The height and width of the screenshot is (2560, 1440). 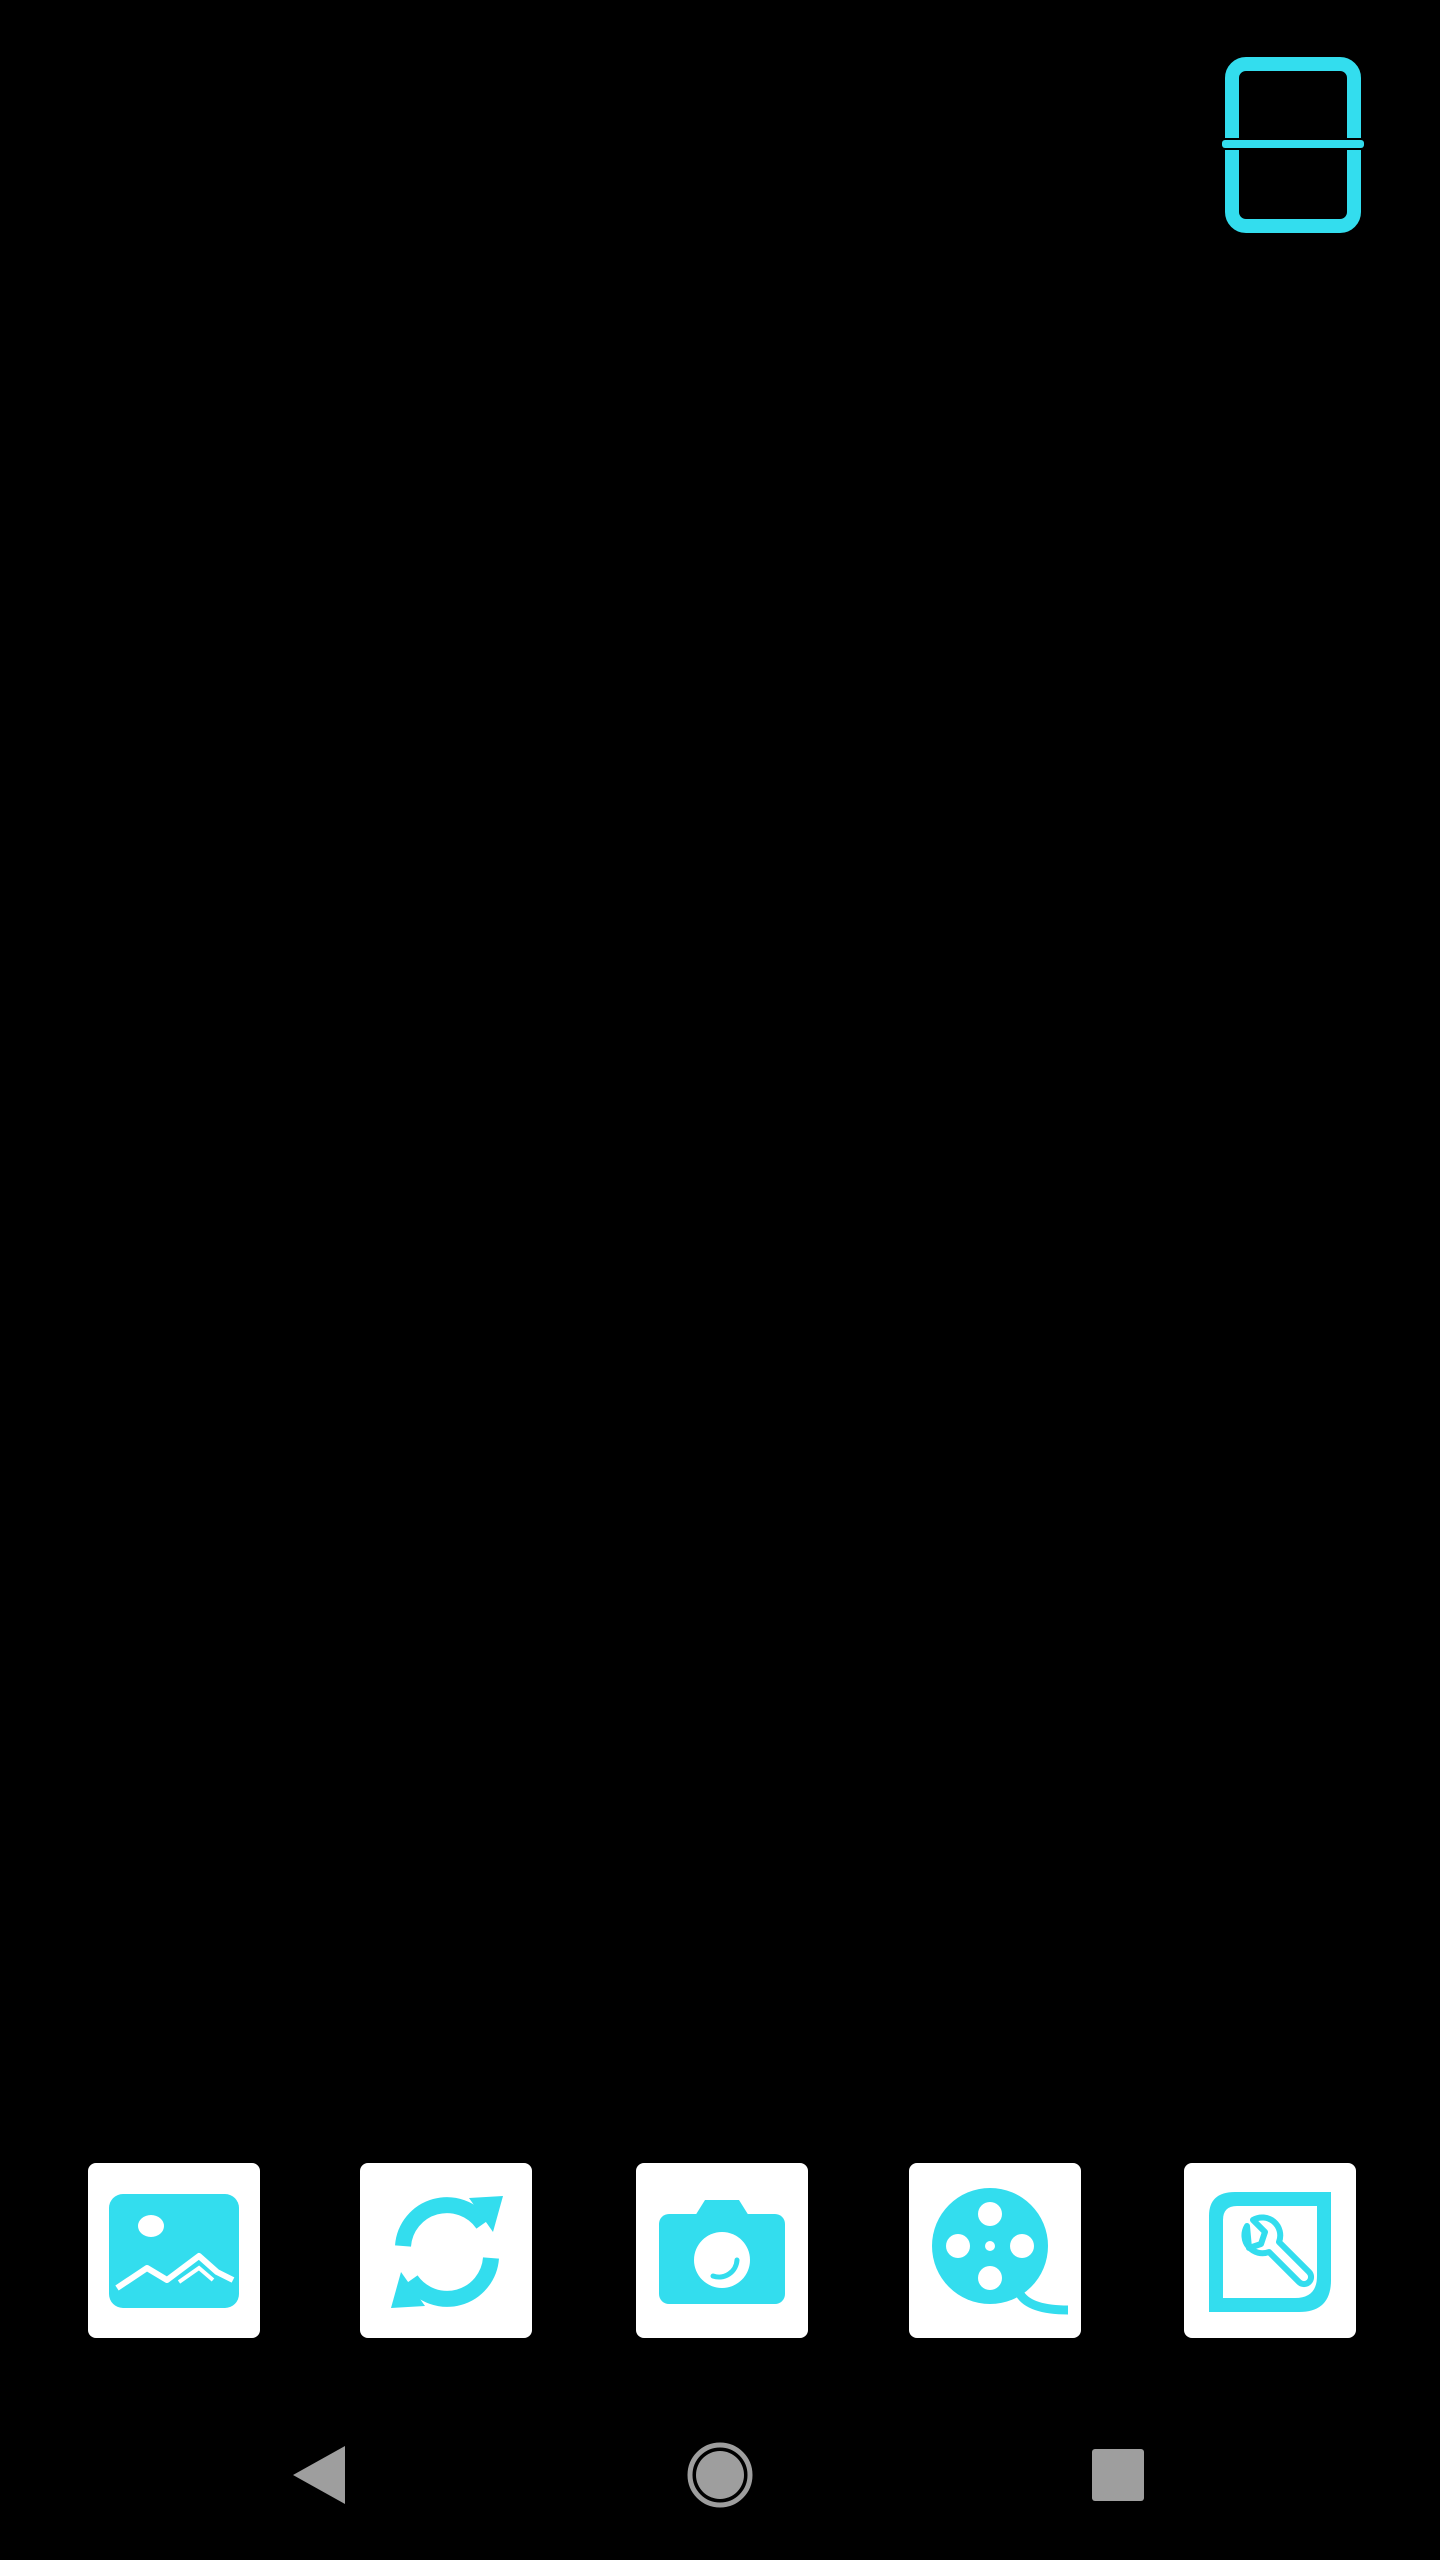 I want to click on bottom-toolbar, so click(x=720, y=2250).